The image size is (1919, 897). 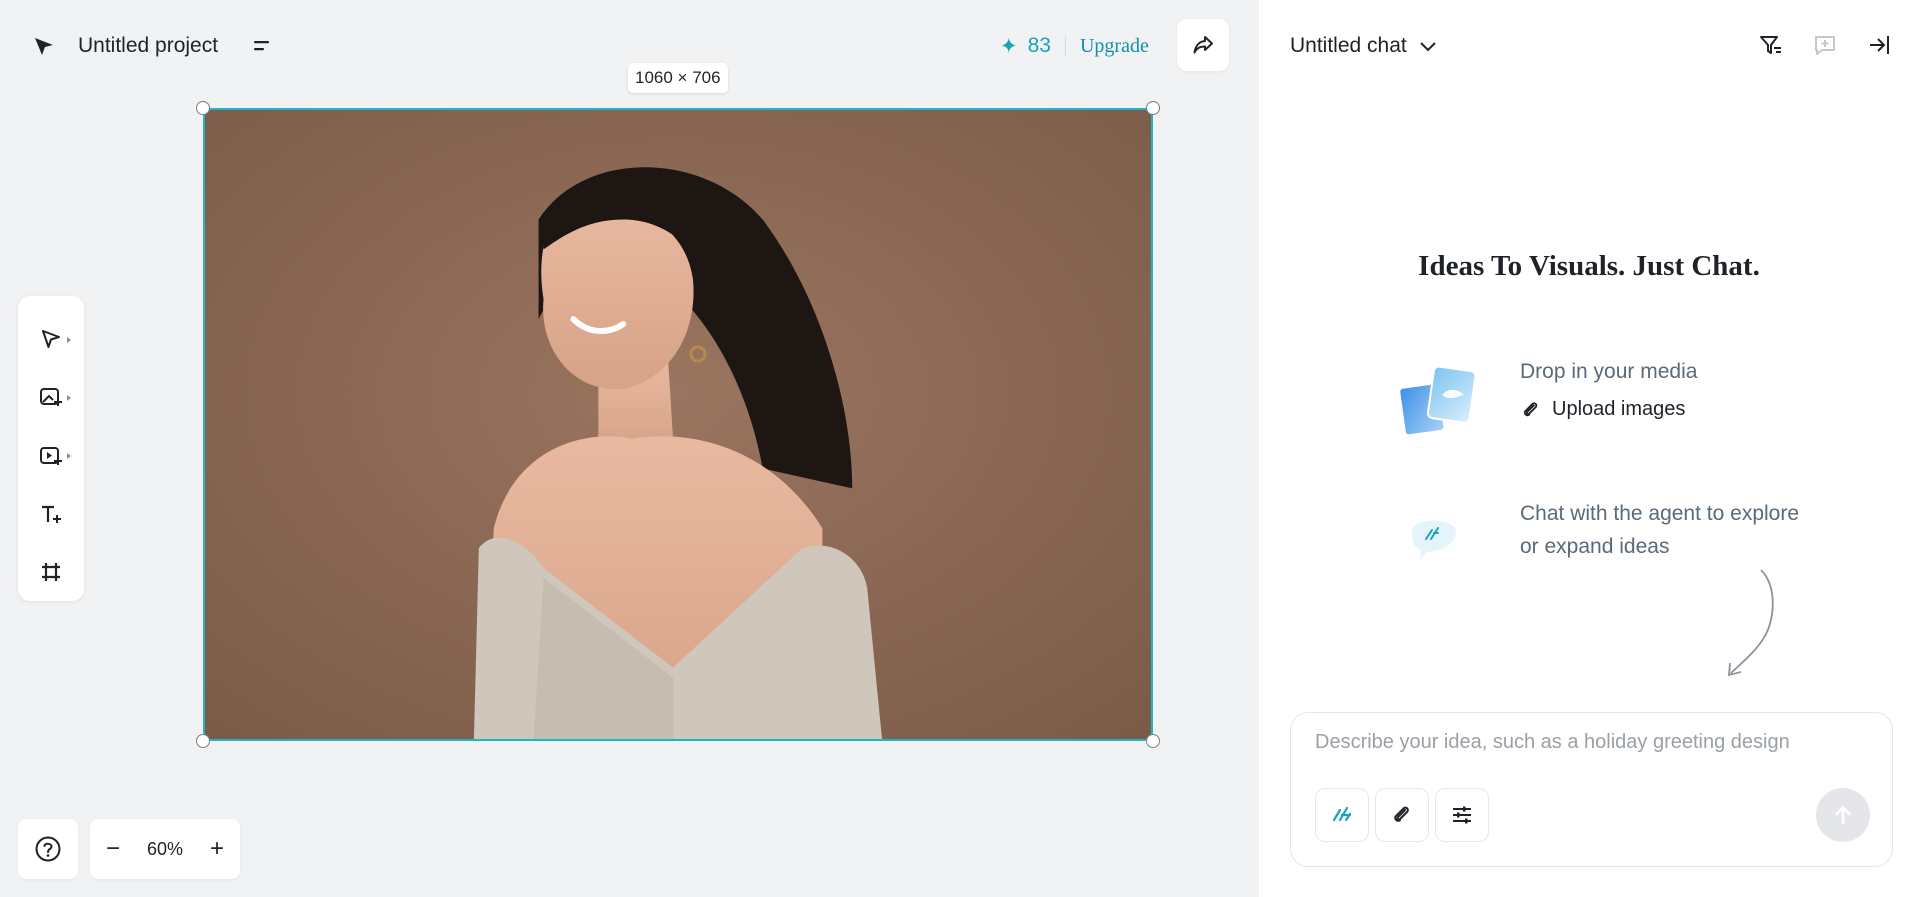 What do you see at coordinates (1595, 546) in the screenshot?
I see `feature-agent-line2: or expand ideas` at bounding box center [1595, 546].